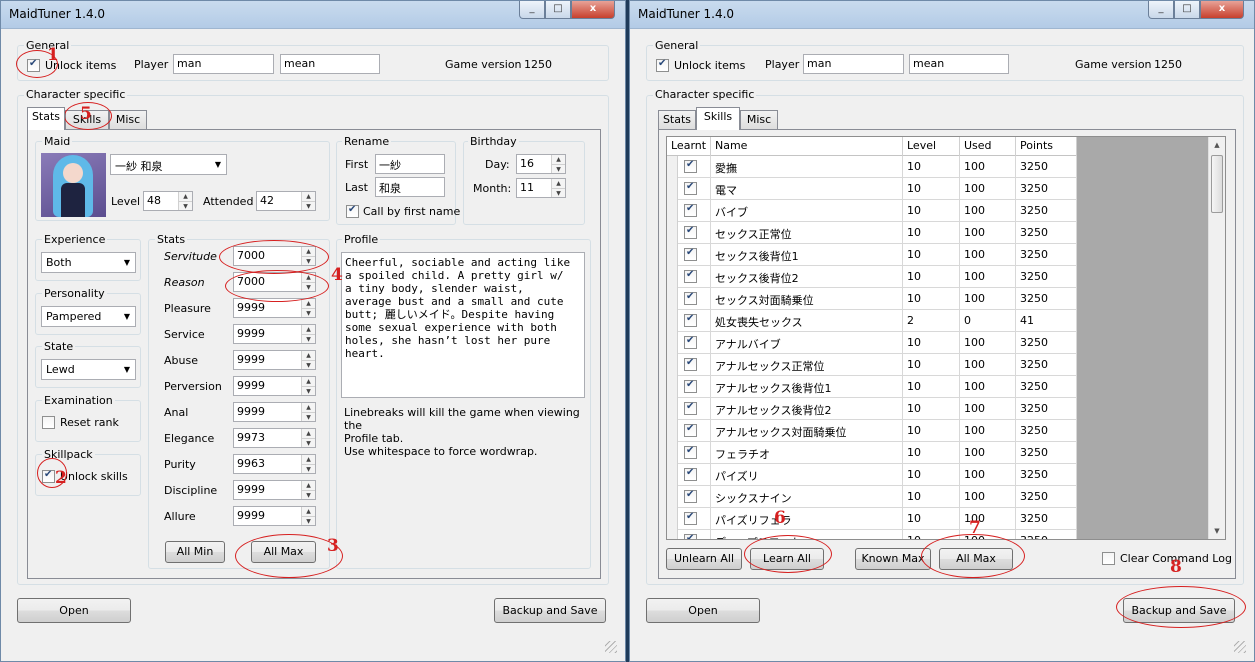 This screenshot has height=662, width=1255. Describe the element at coordinates (88, 369) in the screenshot. I see `state-select: Lewd ▼` at that location.